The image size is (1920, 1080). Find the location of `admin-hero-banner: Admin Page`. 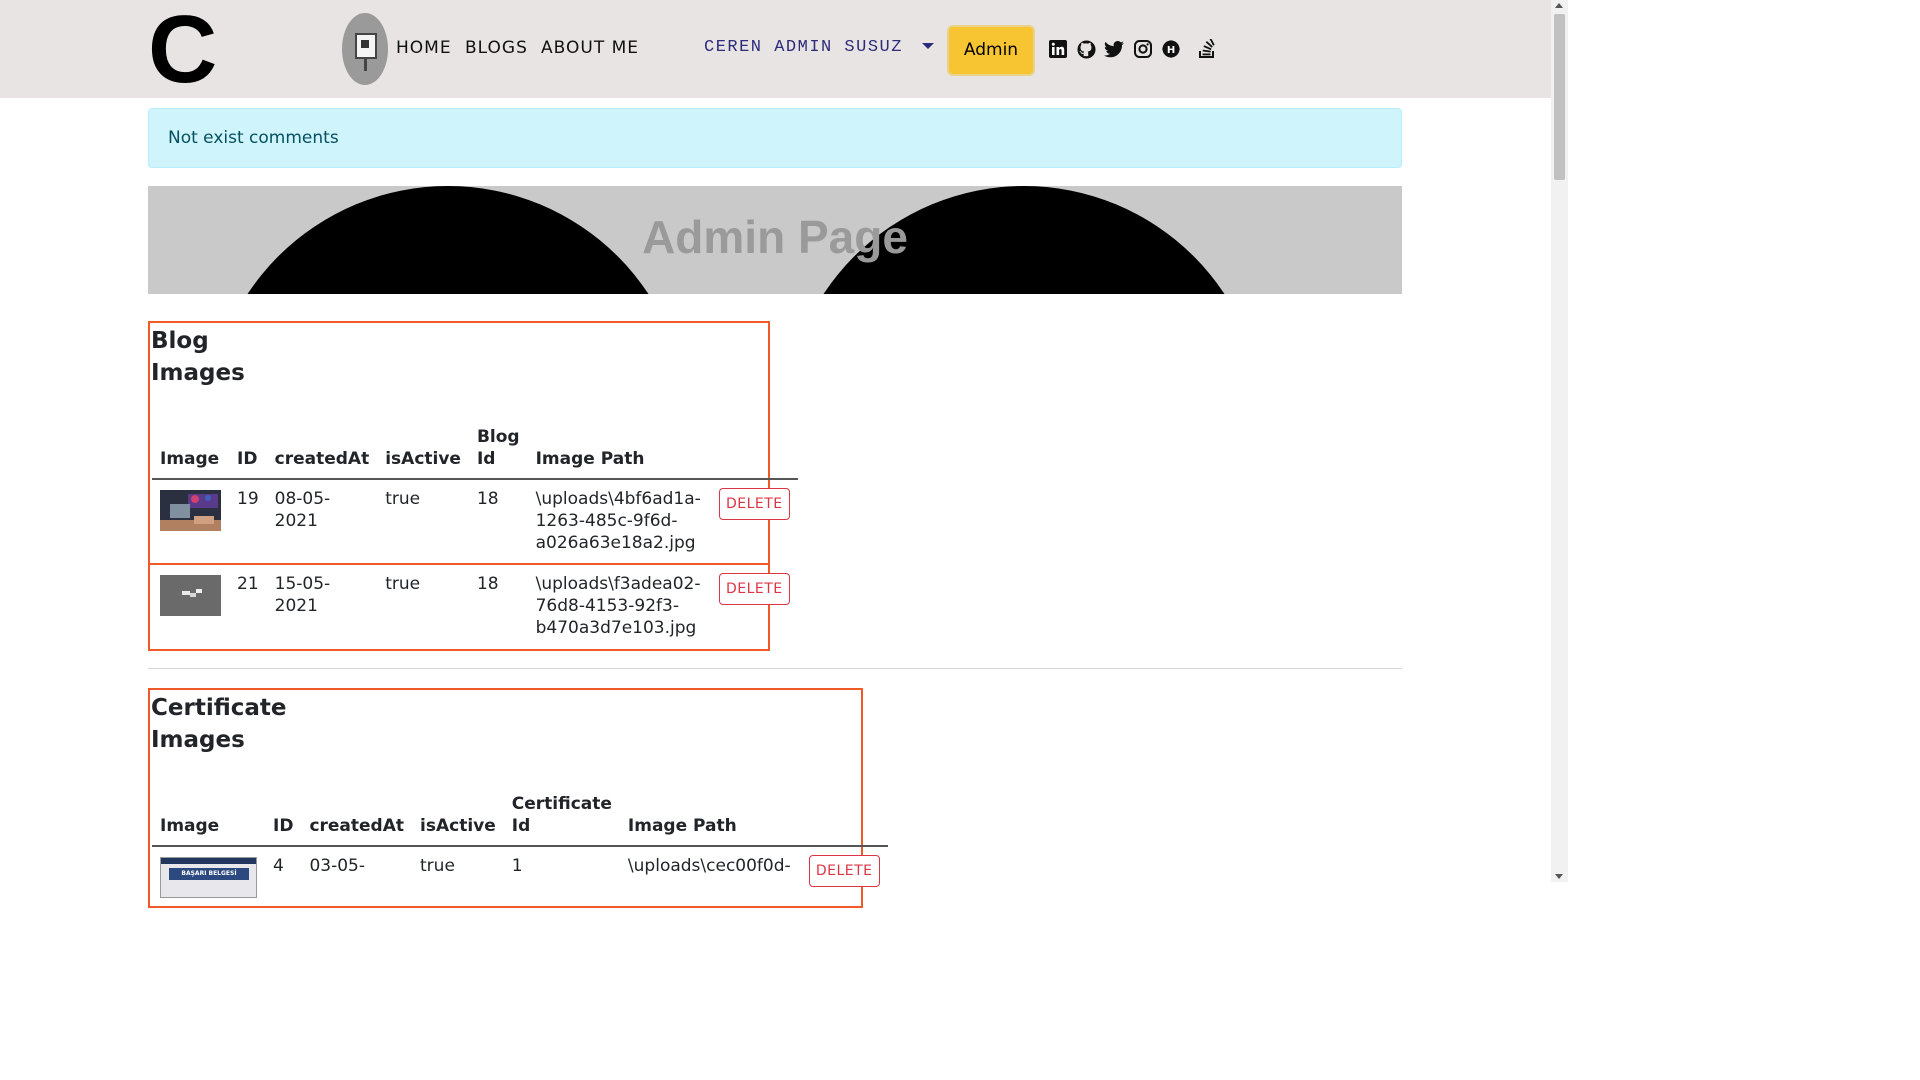

admin-hero-banner: Admin Page is located at coordinates (775, 240).